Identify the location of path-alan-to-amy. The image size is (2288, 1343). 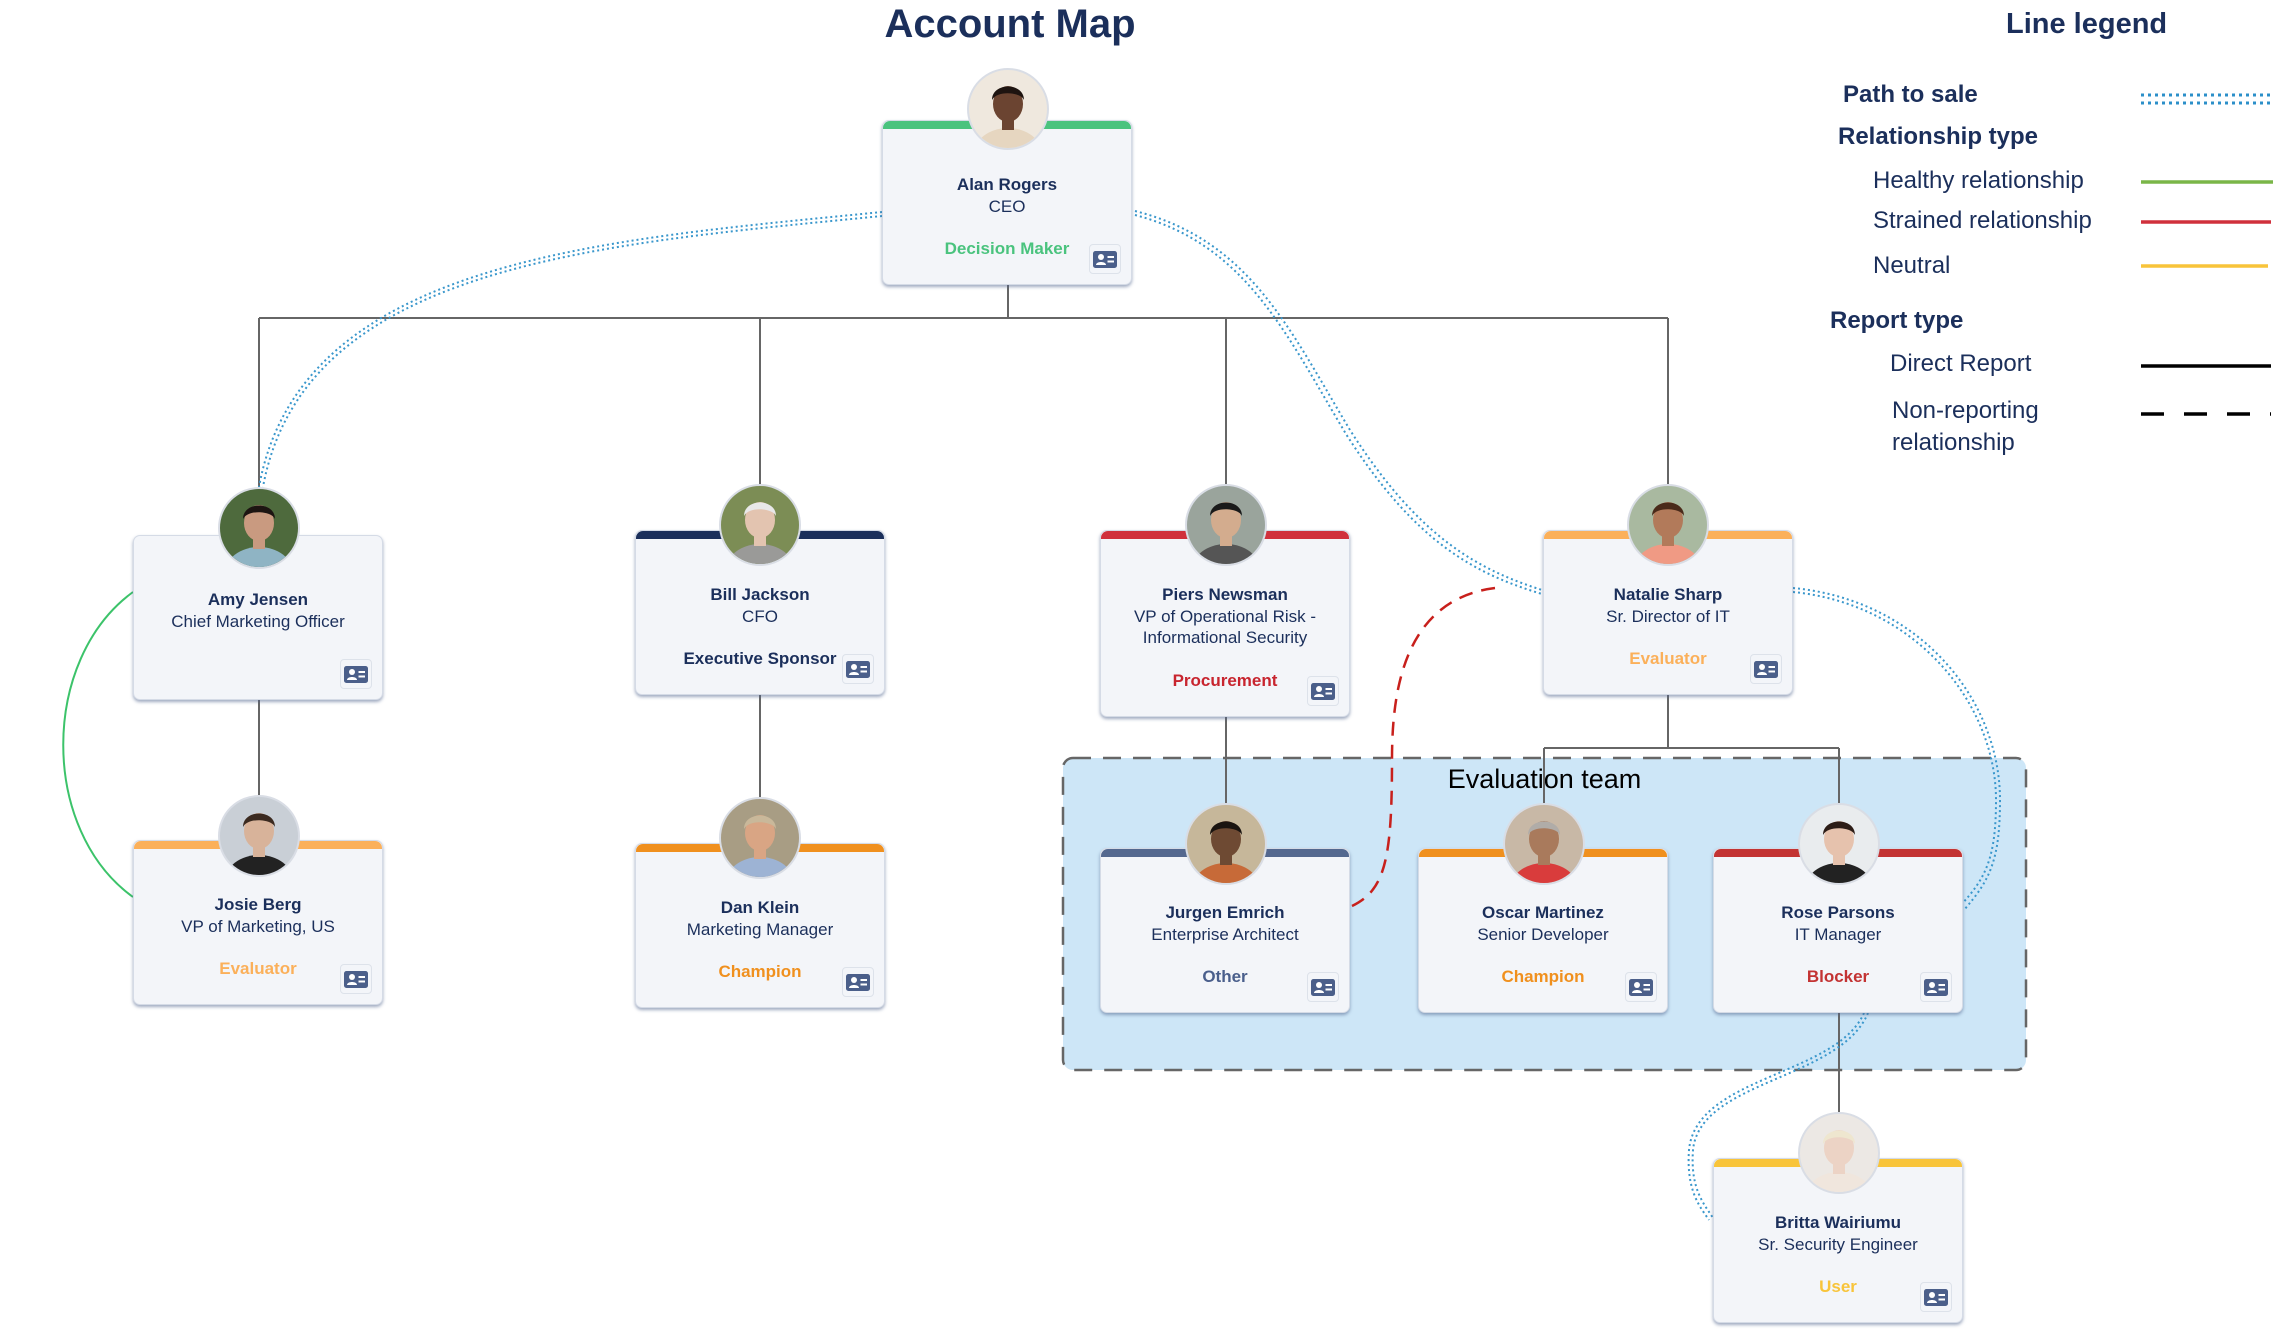
(570, 349).